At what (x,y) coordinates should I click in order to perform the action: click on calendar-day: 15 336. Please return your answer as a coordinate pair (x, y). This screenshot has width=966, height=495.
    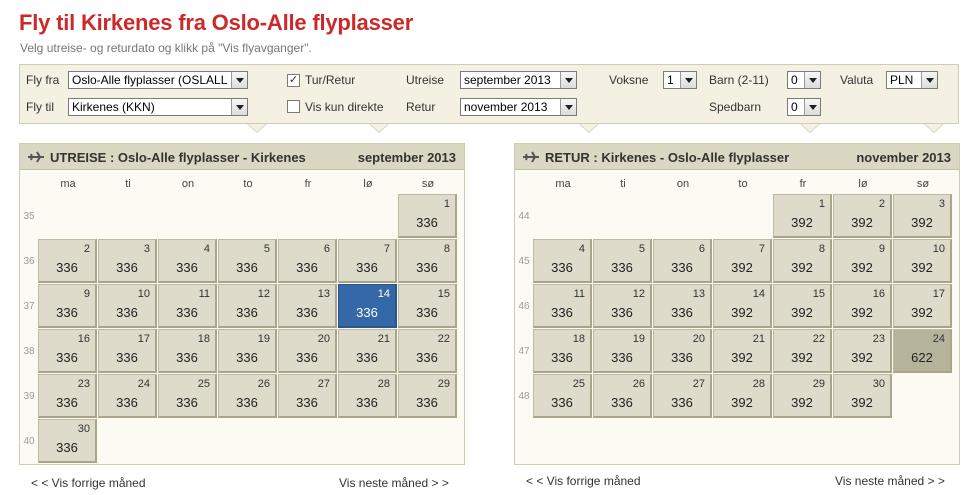
    Looking at the image, I should click on (427, 306).